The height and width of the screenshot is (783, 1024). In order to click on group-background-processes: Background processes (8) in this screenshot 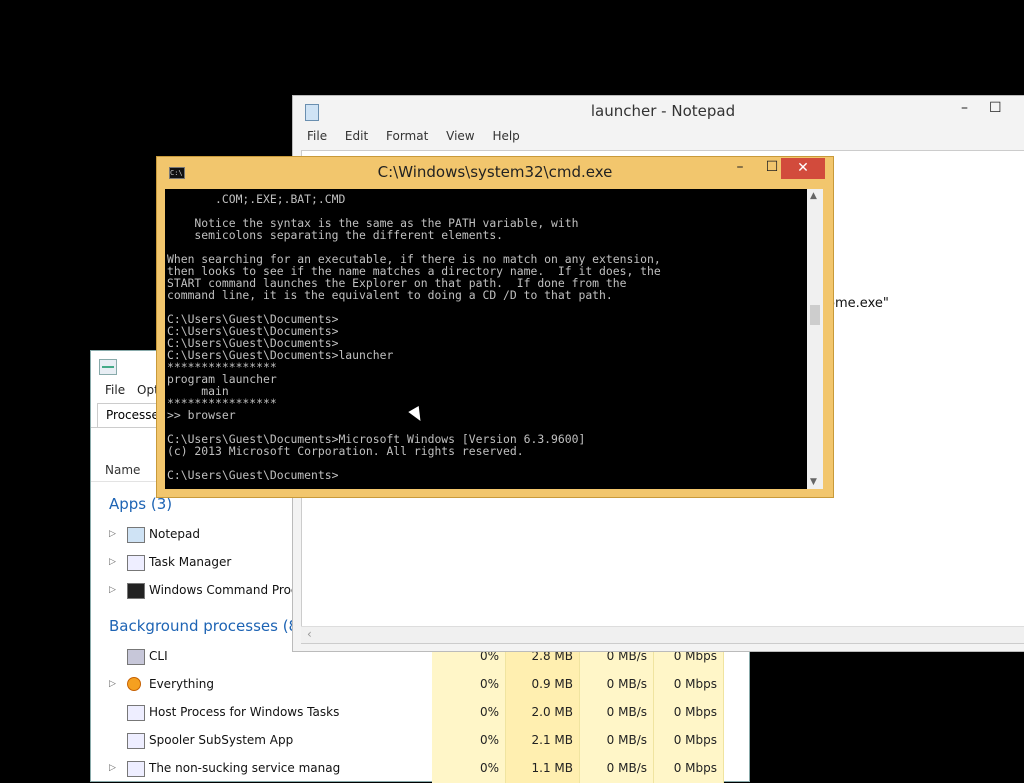, I will do `click(206, 626)`.